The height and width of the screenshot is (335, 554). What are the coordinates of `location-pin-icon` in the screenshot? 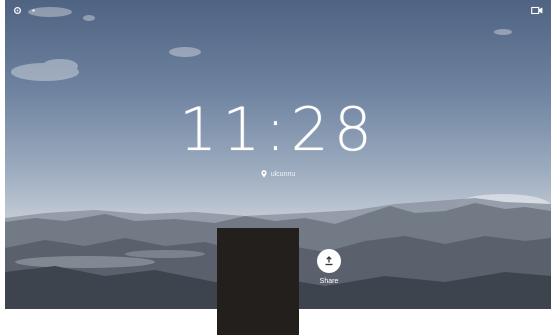 It's located at (264, 174).